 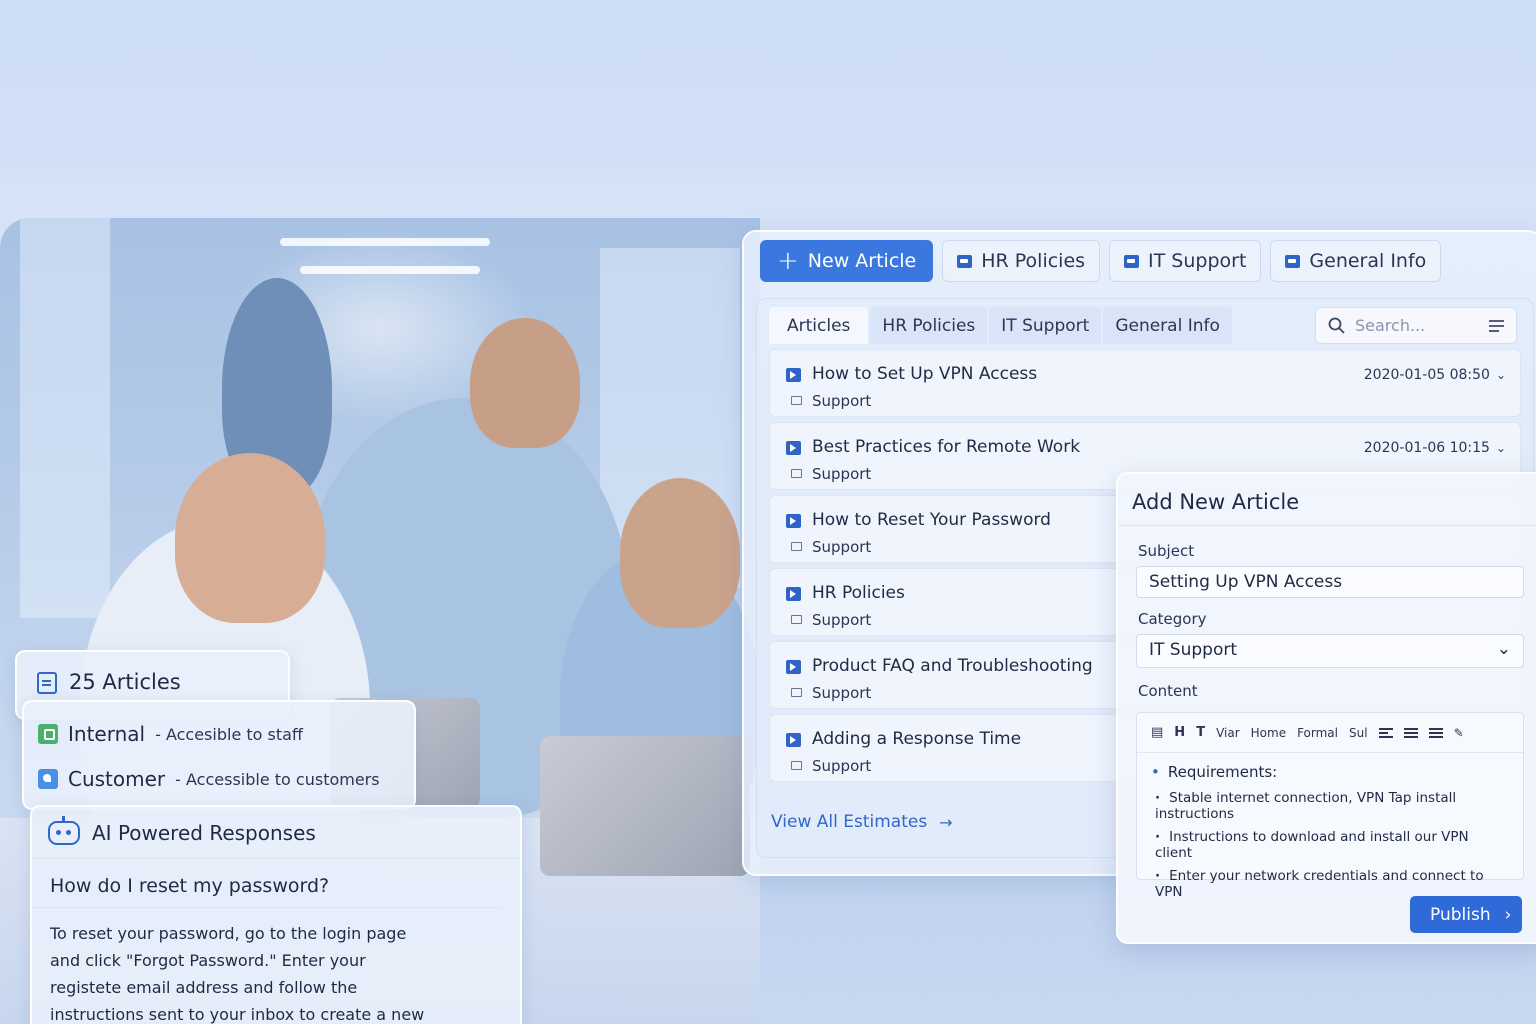 I want to click on tab-label: General Info, so click(x=1368, y=261).